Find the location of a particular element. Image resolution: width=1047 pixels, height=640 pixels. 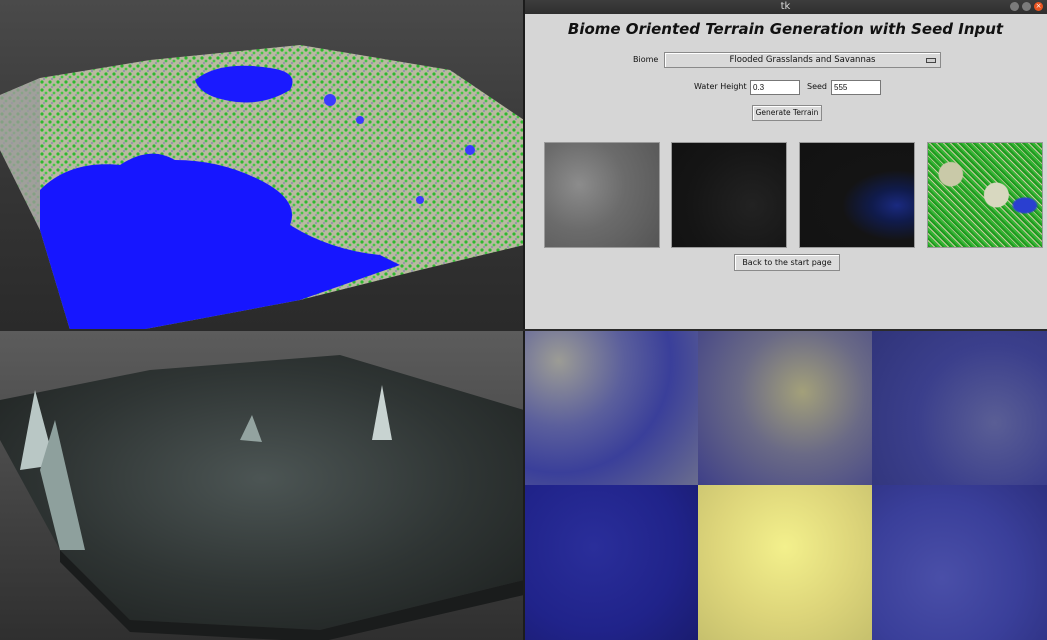

water-height-label: Water Height is located at coordinates (720, 86).